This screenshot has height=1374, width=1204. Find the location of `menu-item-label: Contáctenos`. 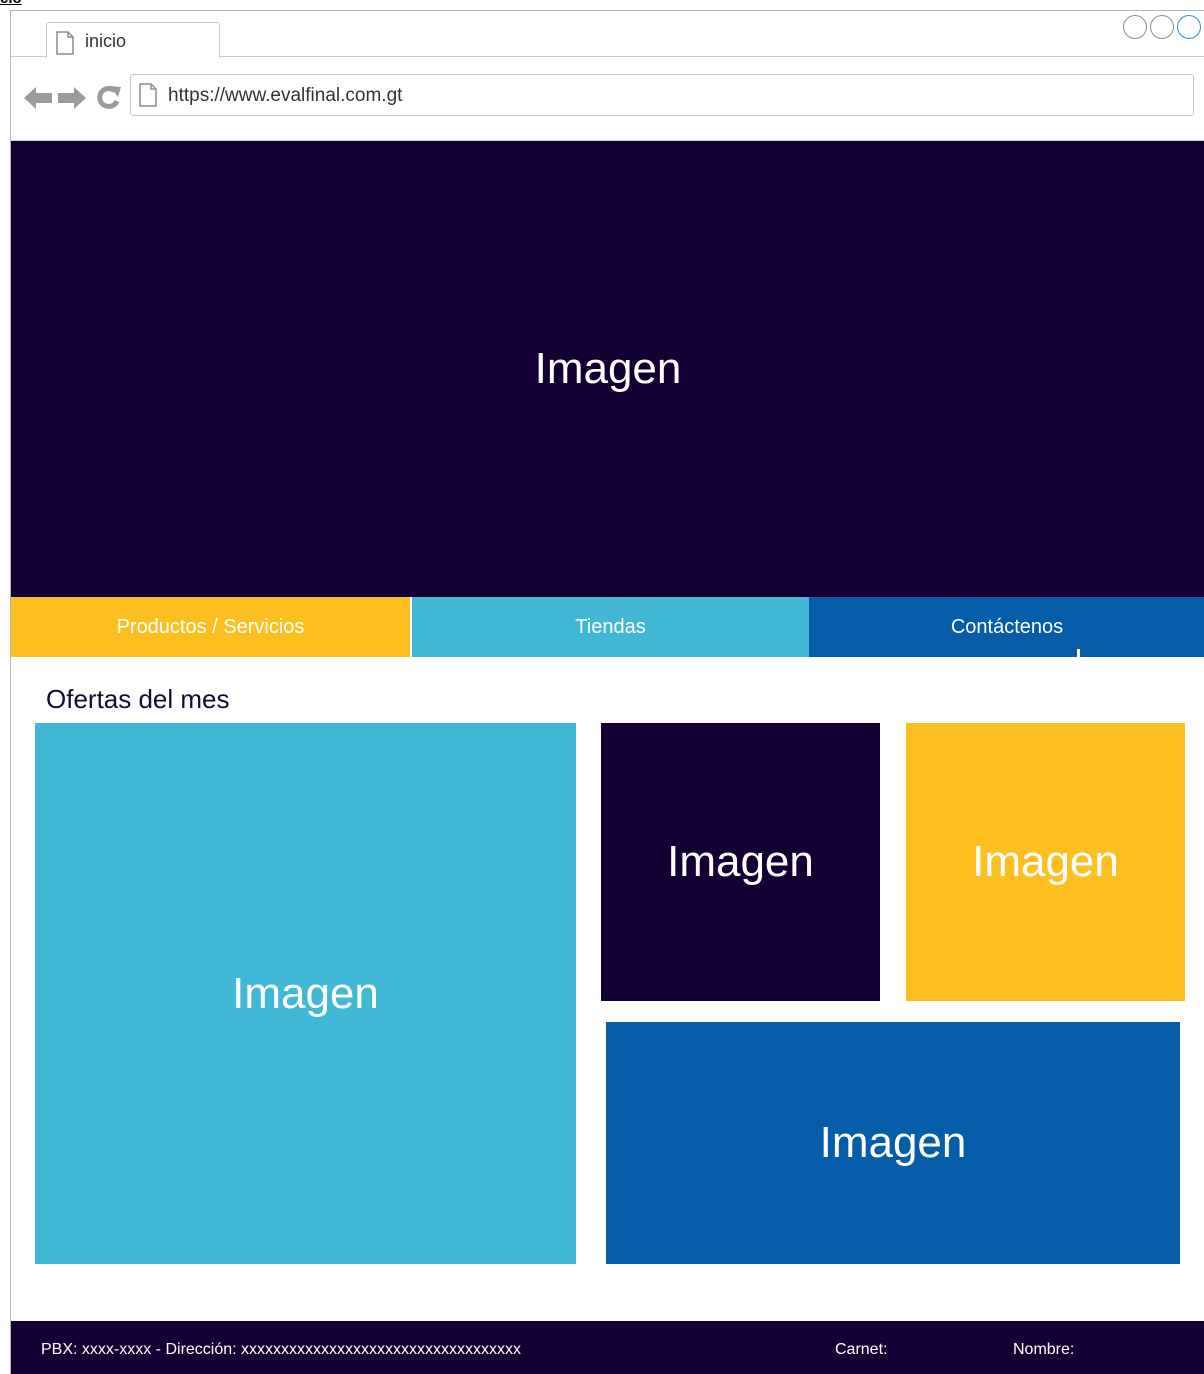

menu-item-label: Contáctenos is located at coordinates (1007, 626).